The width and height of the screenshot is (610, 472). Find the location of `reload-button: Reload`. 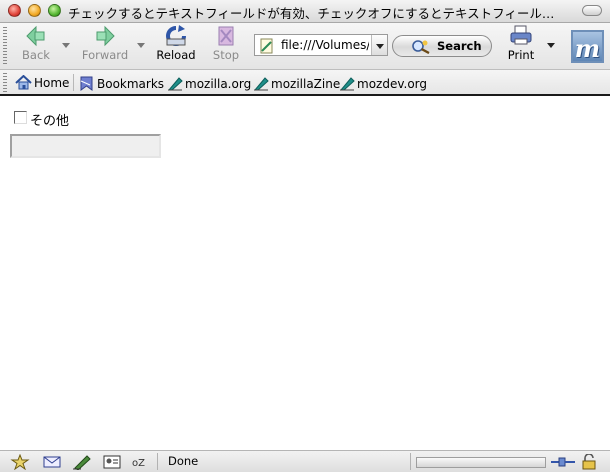

reload-button: Reload is located at coordinates (176, 43).